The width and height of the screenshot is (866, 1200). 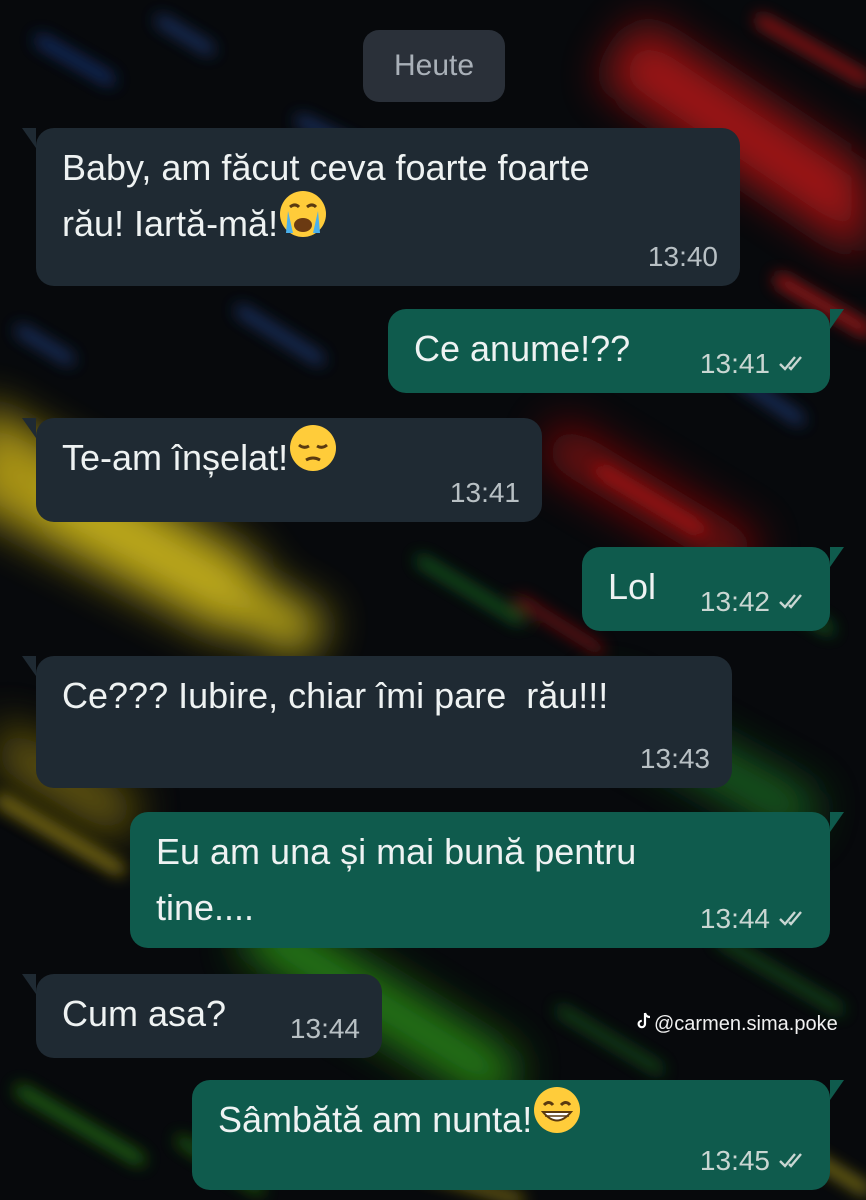 What do you see at coordinates (644, 1024) in the screenshot?
I see `tiktok-icon` at bounding box center [644, 1024].